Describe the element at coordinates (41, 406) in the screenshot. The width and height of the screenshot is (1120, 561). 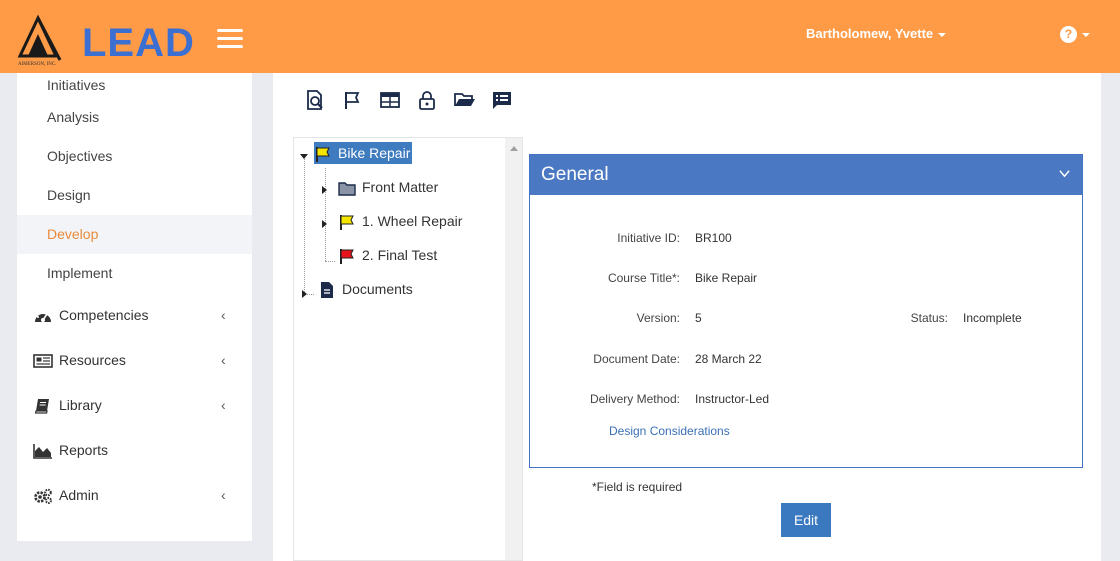
I see `book-icon` at that location.